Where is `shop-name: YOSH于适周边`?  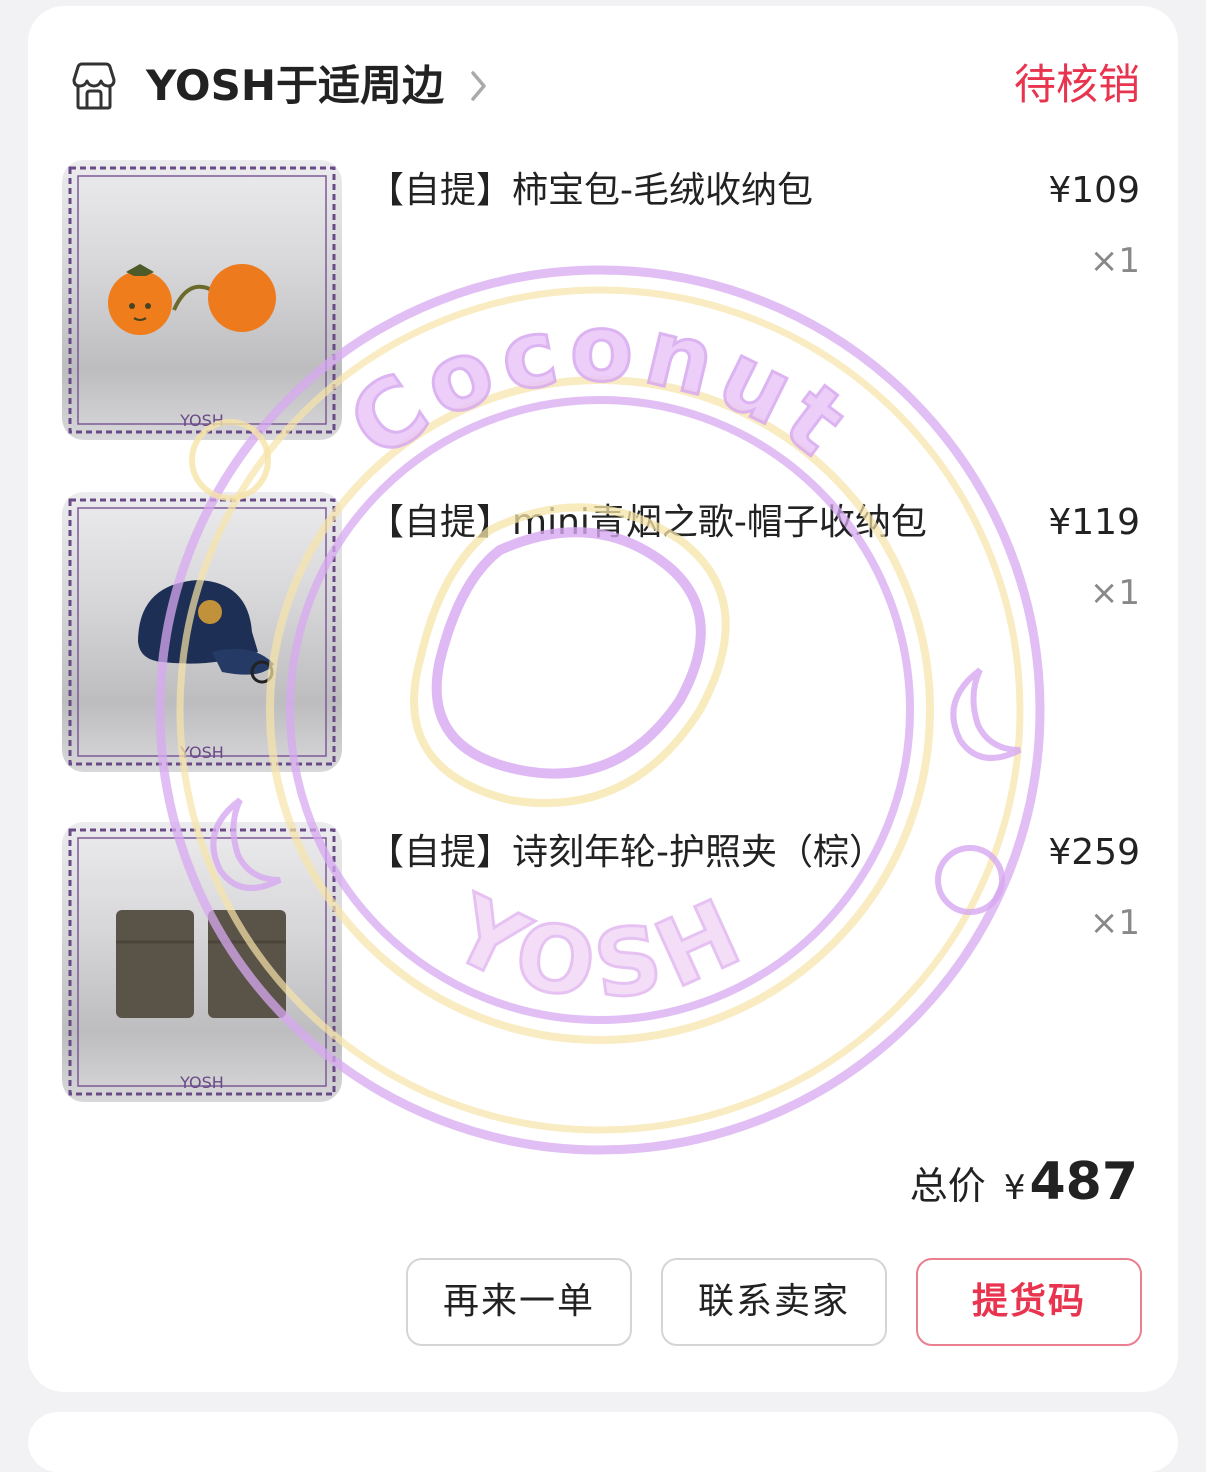
shop-name: YOSH于适周边 is located at coordinates (295, 86).